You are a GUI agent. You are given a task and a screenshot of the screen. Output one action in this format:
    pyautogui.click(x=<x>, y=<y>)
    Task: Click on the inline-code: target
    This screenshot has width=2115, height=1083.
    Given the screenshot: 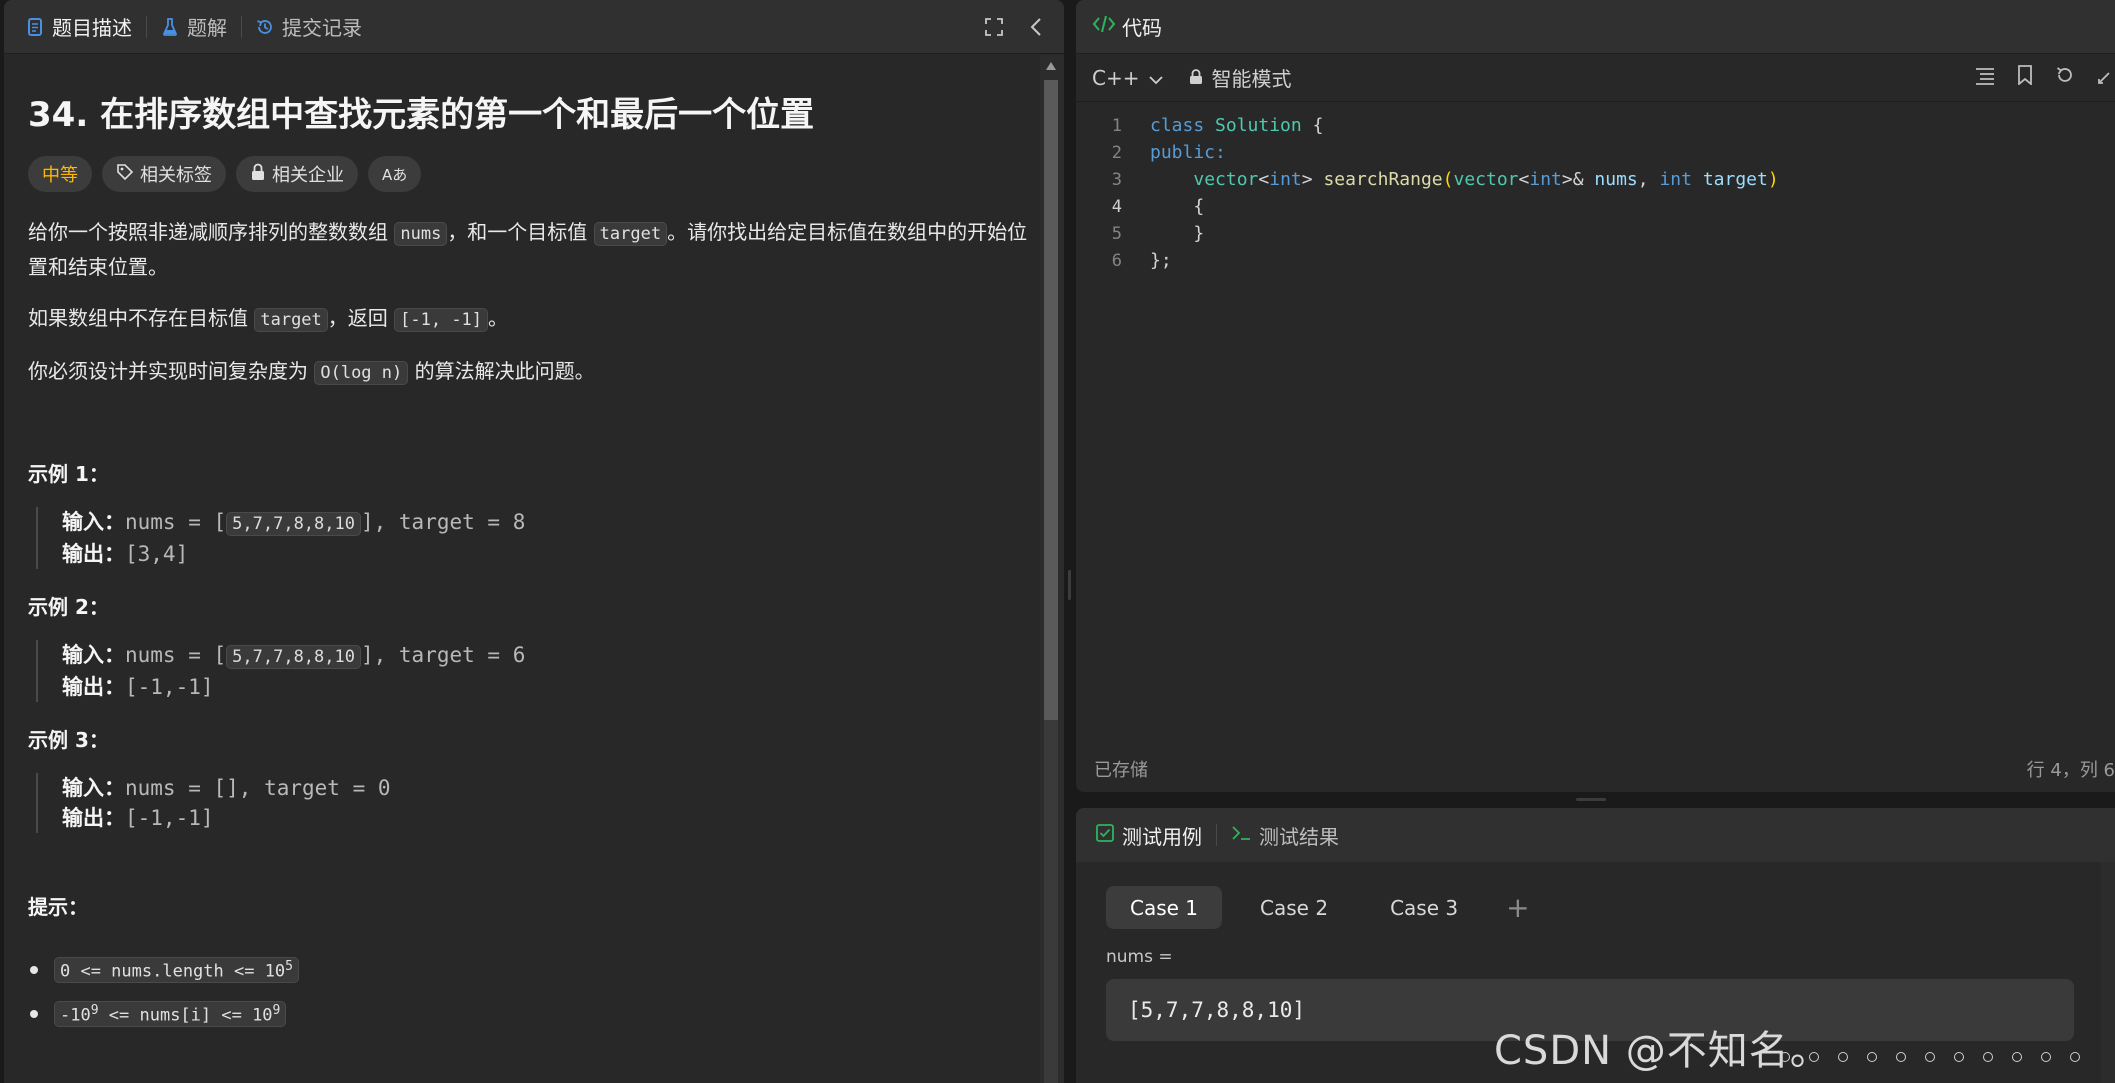 What is the action you would take?
    pyautogui.click(x=291, y=320)
    